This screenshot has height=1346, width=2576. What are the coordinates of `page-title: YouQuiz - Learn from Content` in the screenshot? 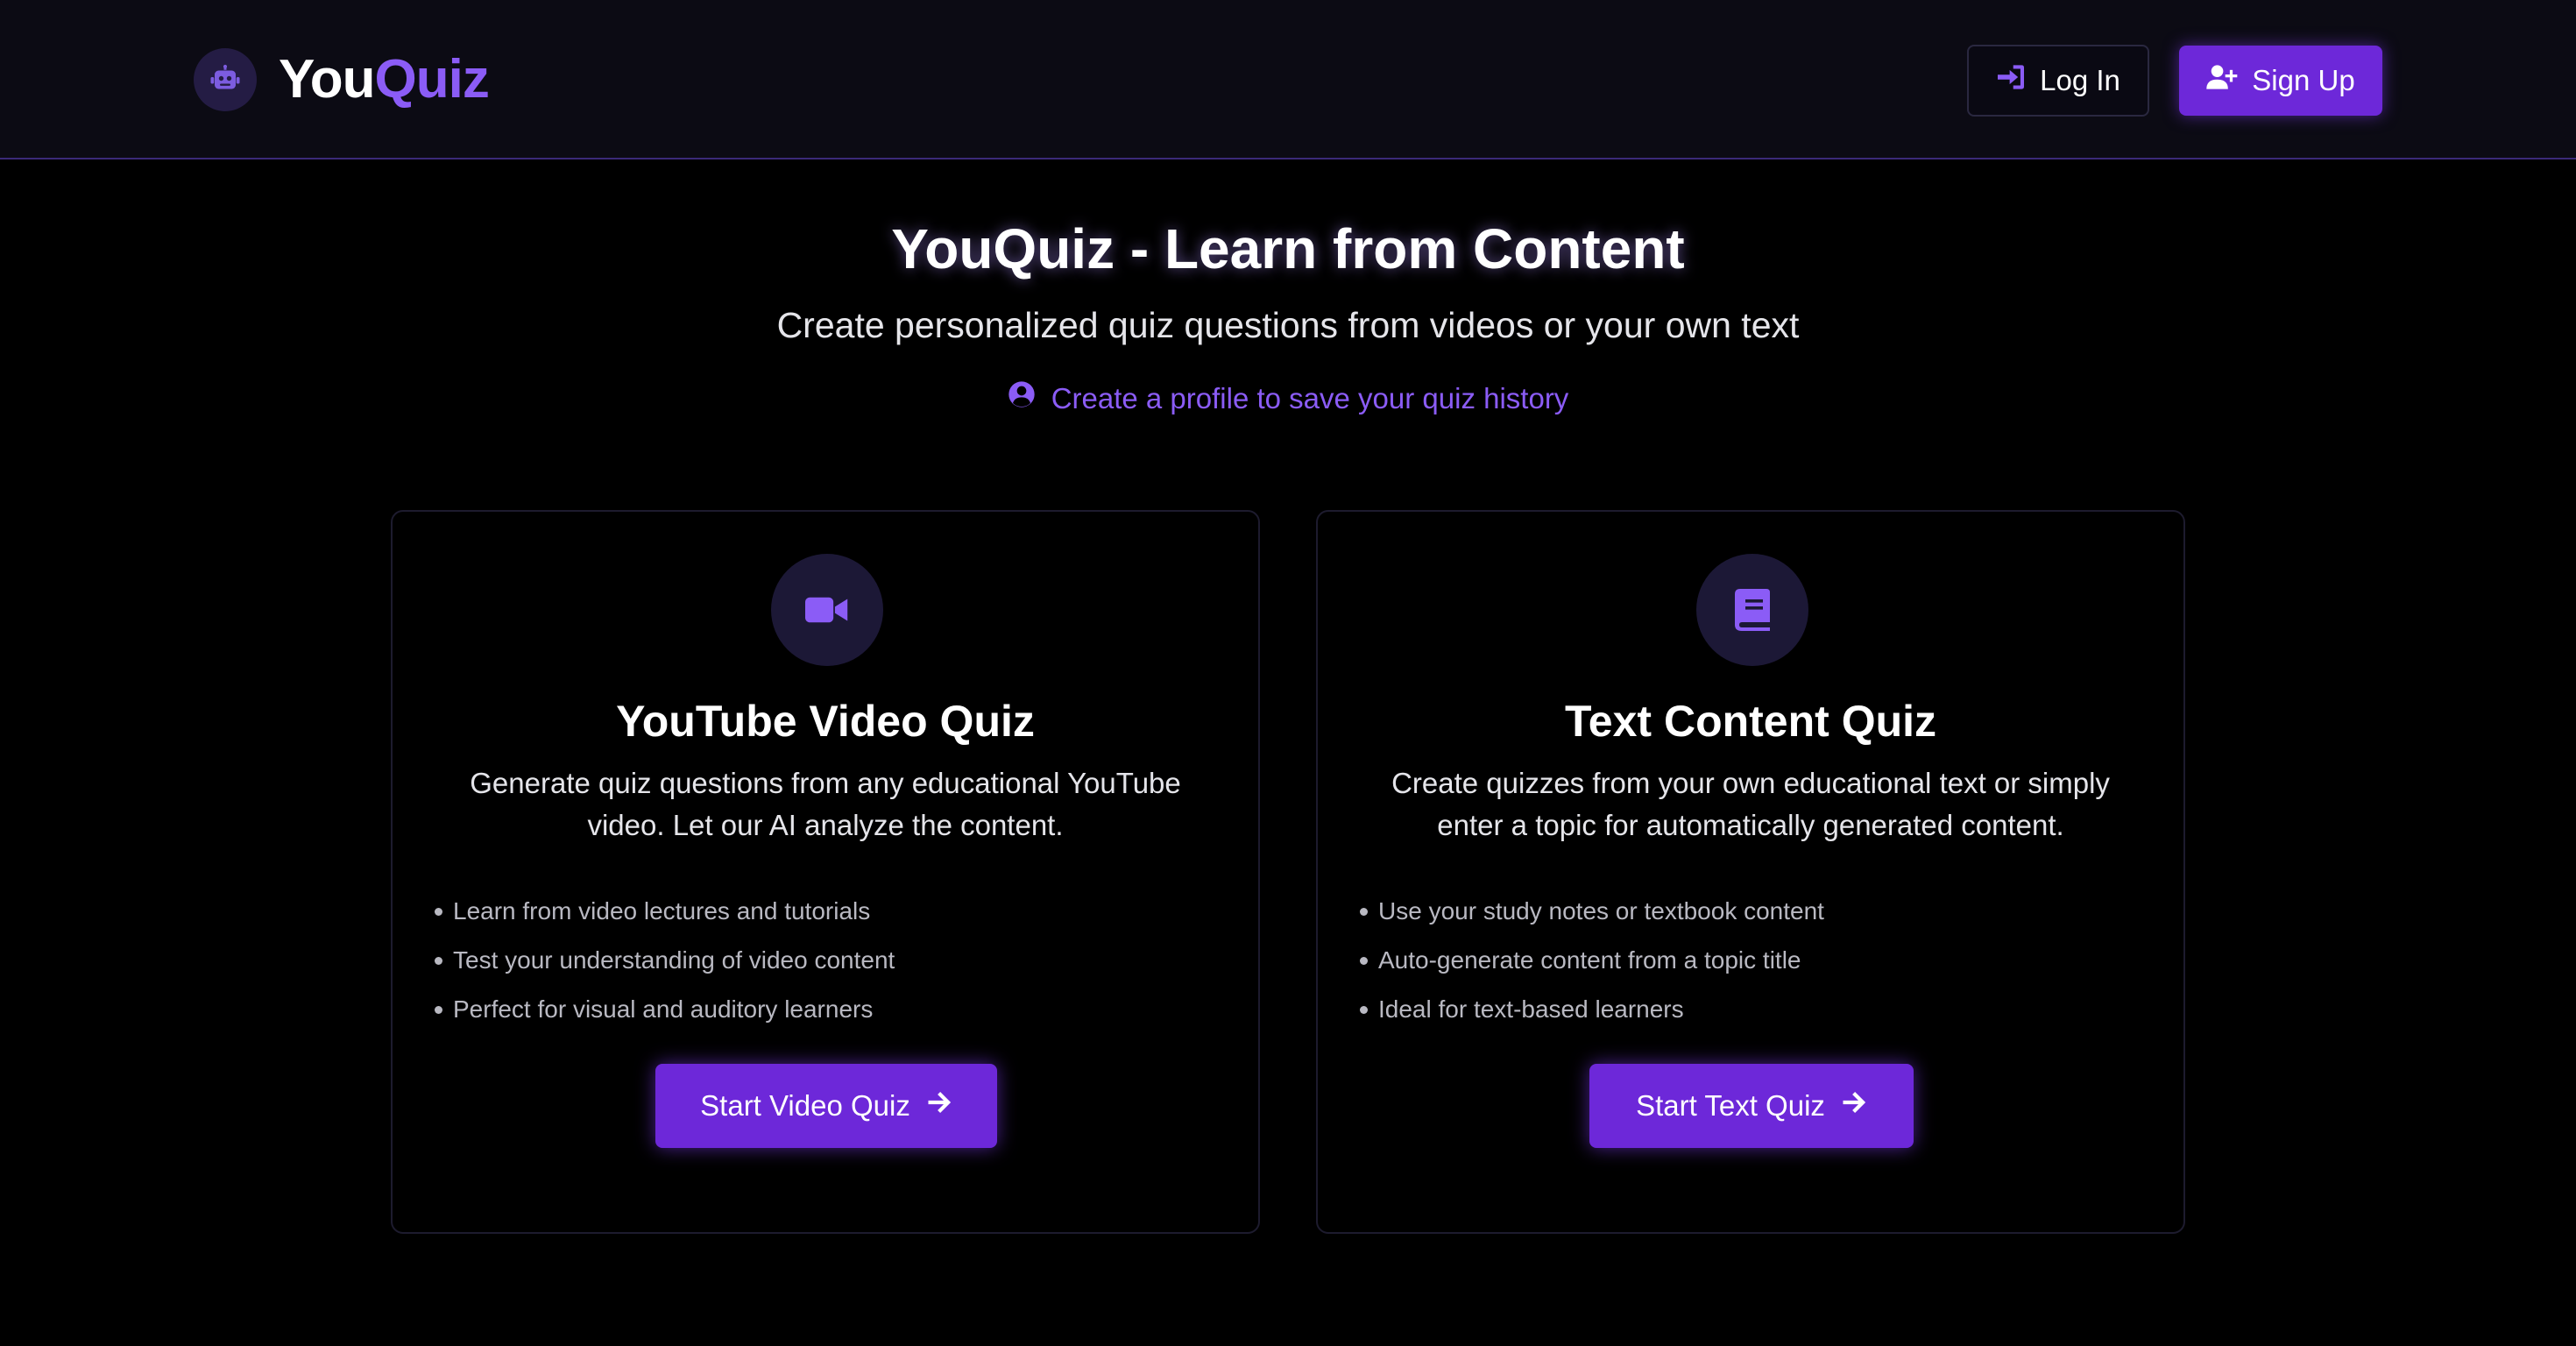 It's located at (1288, 248).